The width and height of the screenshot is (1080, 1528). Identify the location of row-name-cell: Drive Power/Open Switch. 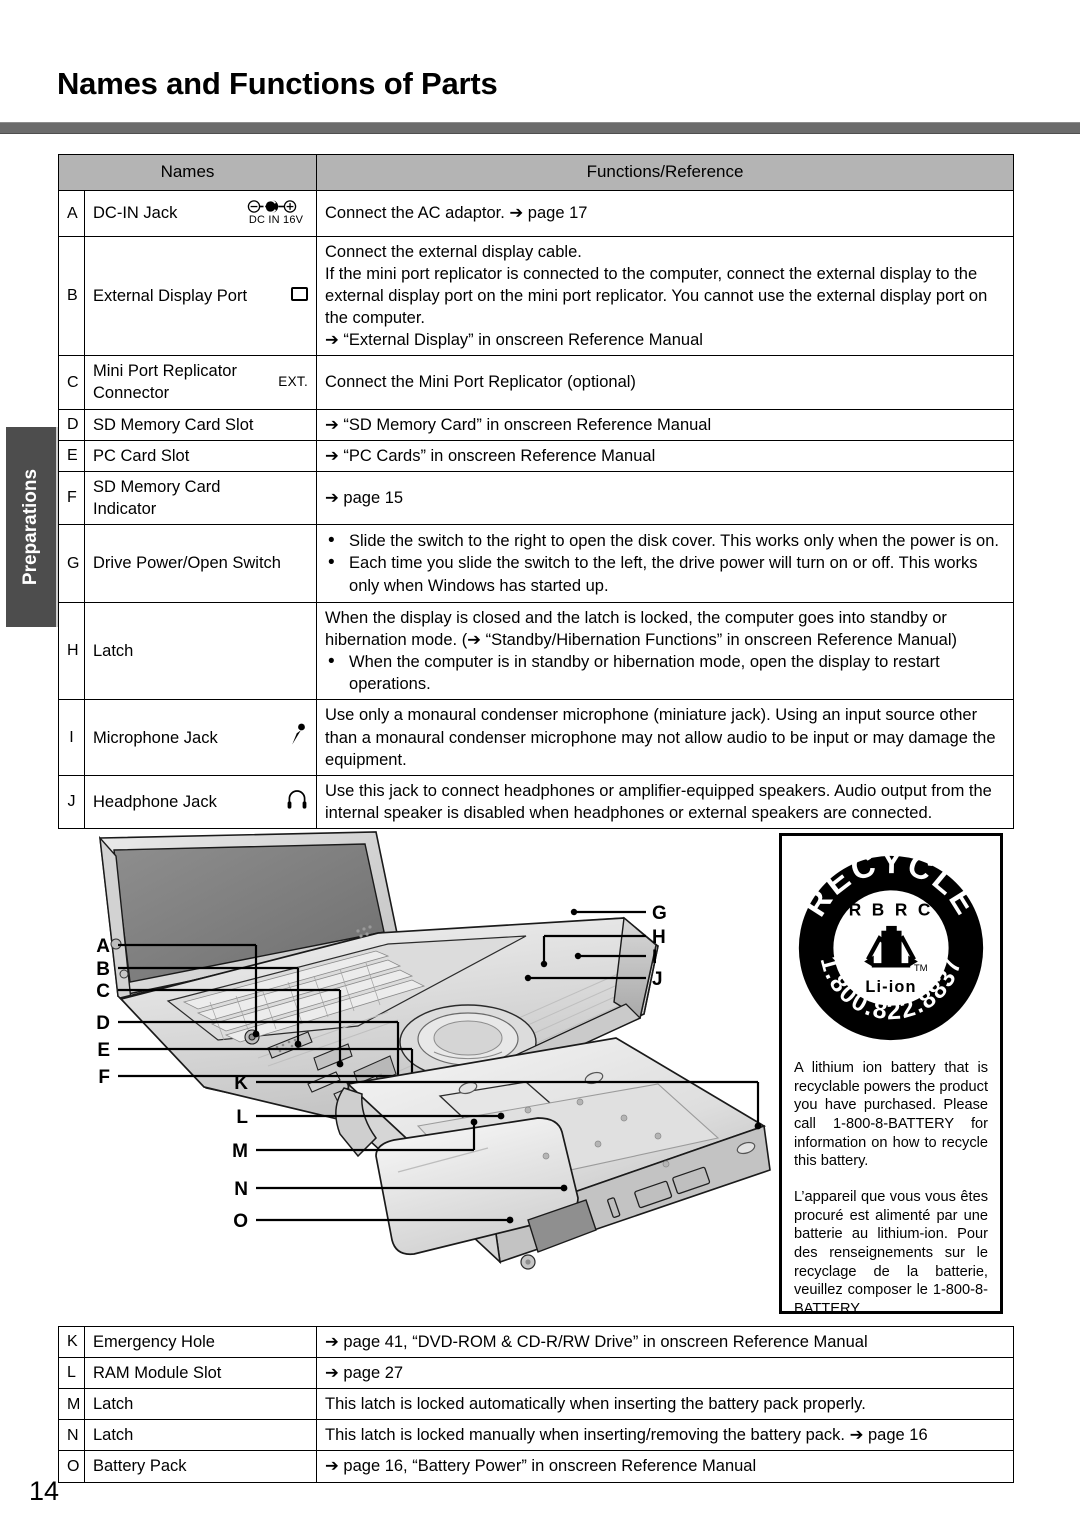
(200, 563).